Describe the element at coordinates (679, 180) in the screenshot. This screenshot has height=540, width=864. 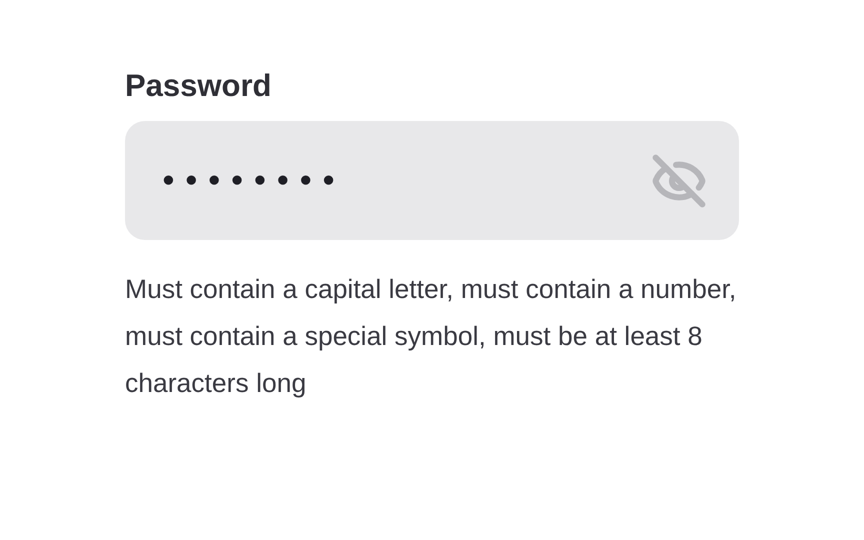
I see `eye-off-icon` at that location.